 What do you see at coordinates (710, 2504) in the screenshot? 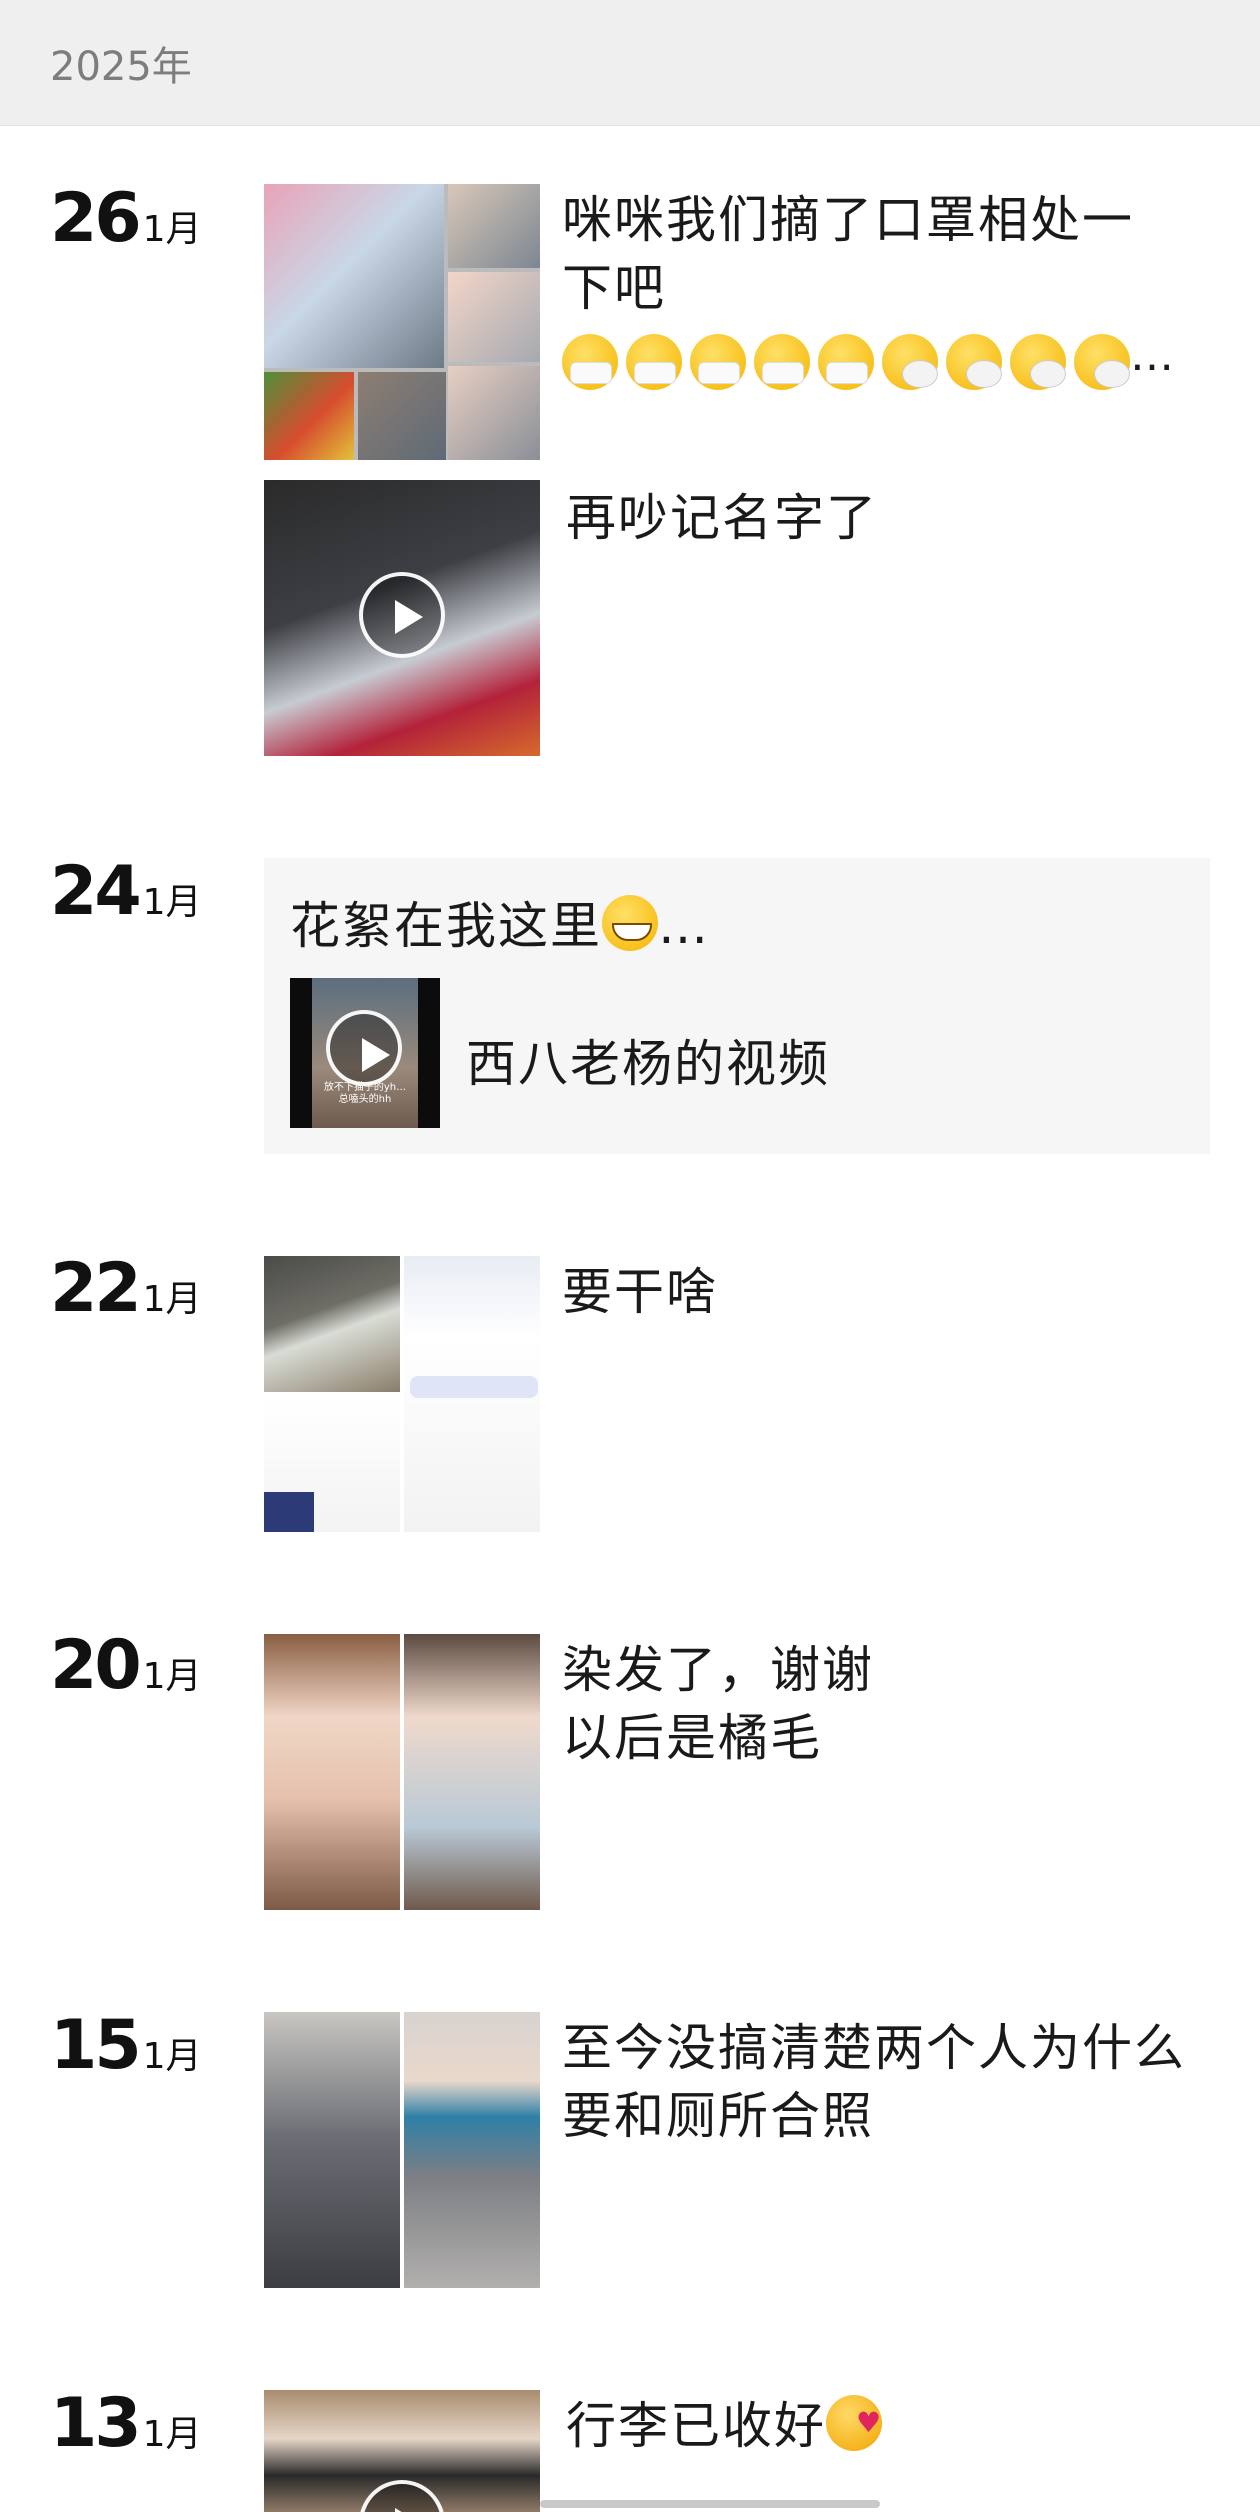
I see `scroll-indicator` at bounding box center [710, 2504].